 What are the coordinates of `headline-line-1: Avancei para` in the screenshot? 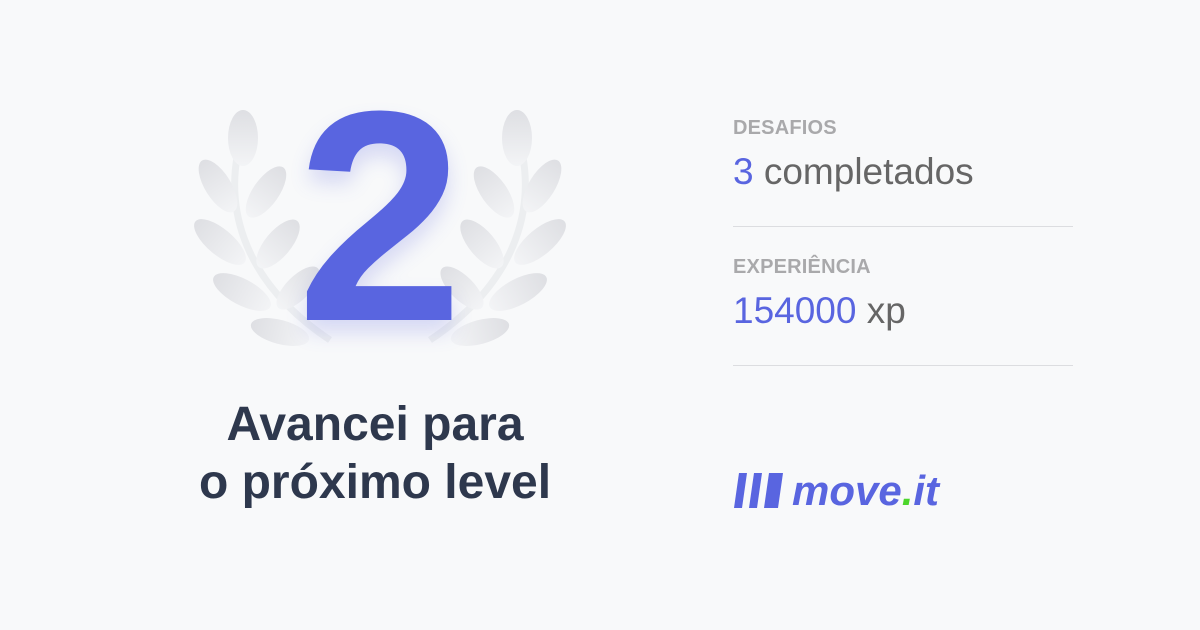 It's located at (375, 424).